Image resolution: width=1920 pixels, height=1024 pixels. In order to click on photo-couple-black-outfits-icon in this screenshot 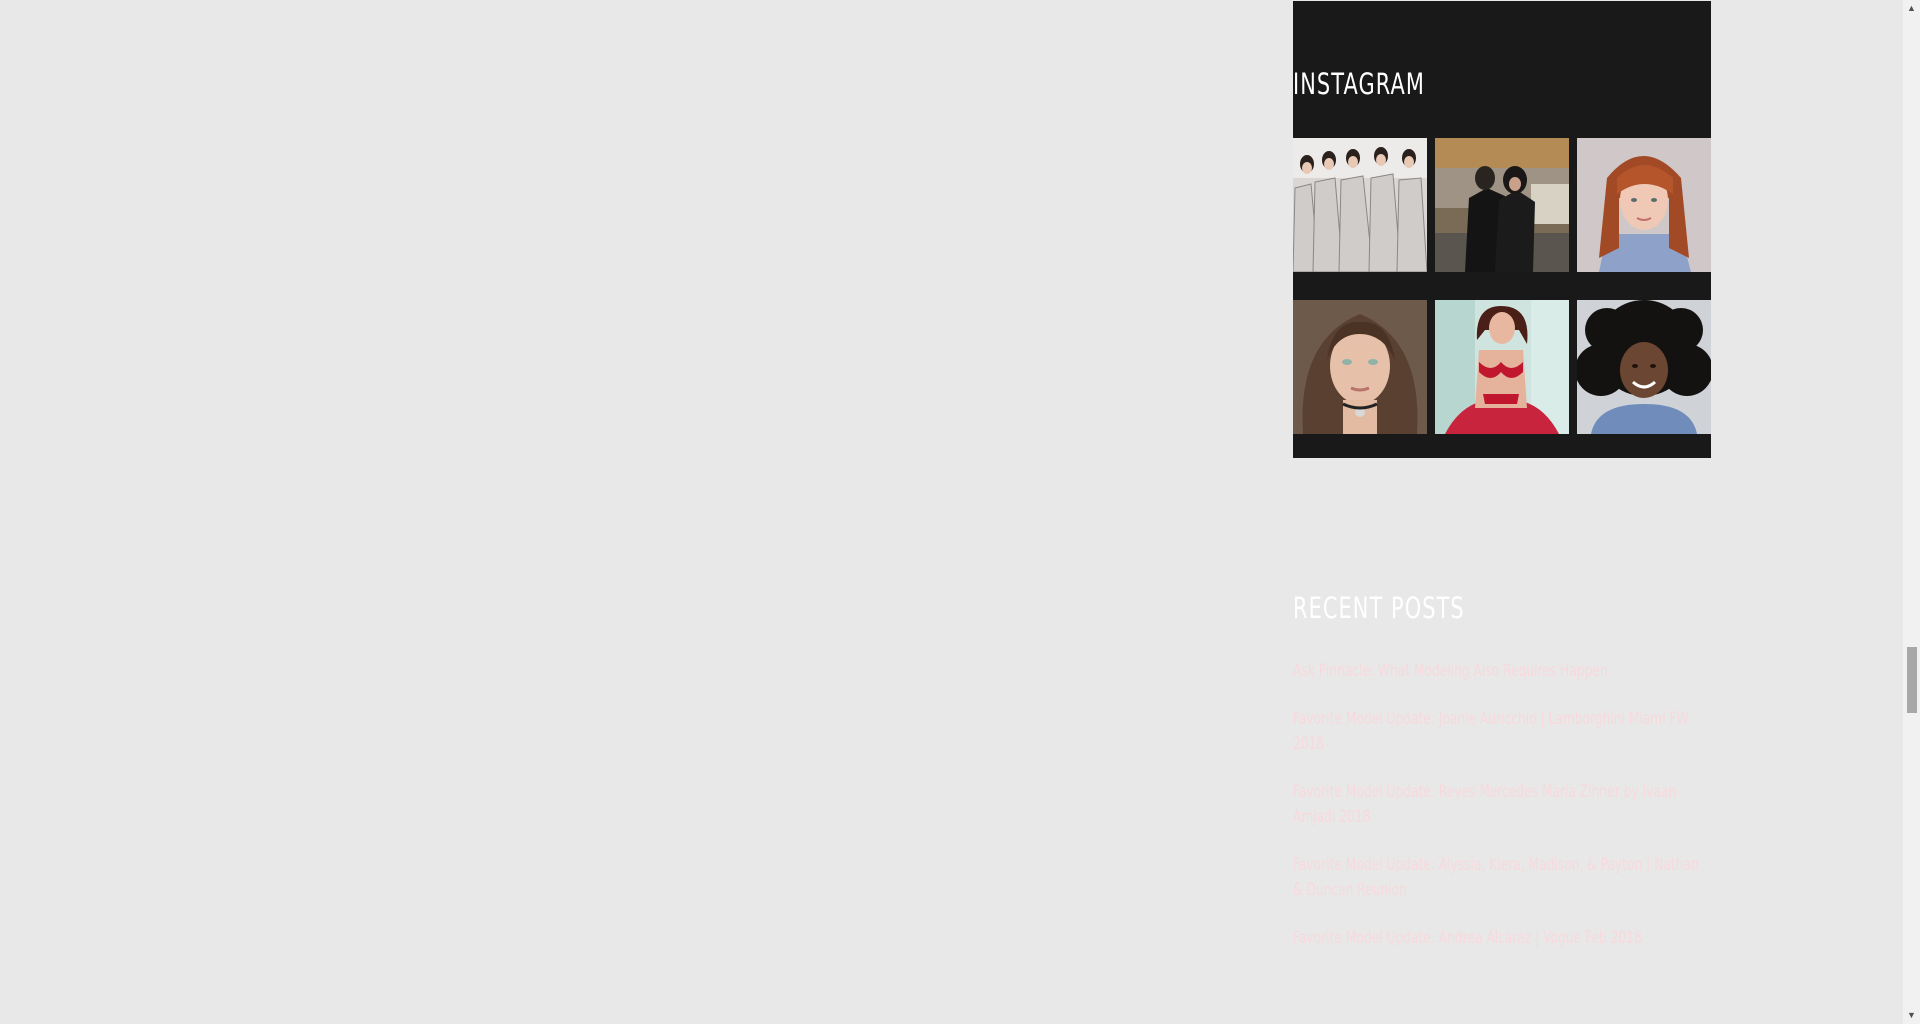, I will do `click(1502, 205)`.